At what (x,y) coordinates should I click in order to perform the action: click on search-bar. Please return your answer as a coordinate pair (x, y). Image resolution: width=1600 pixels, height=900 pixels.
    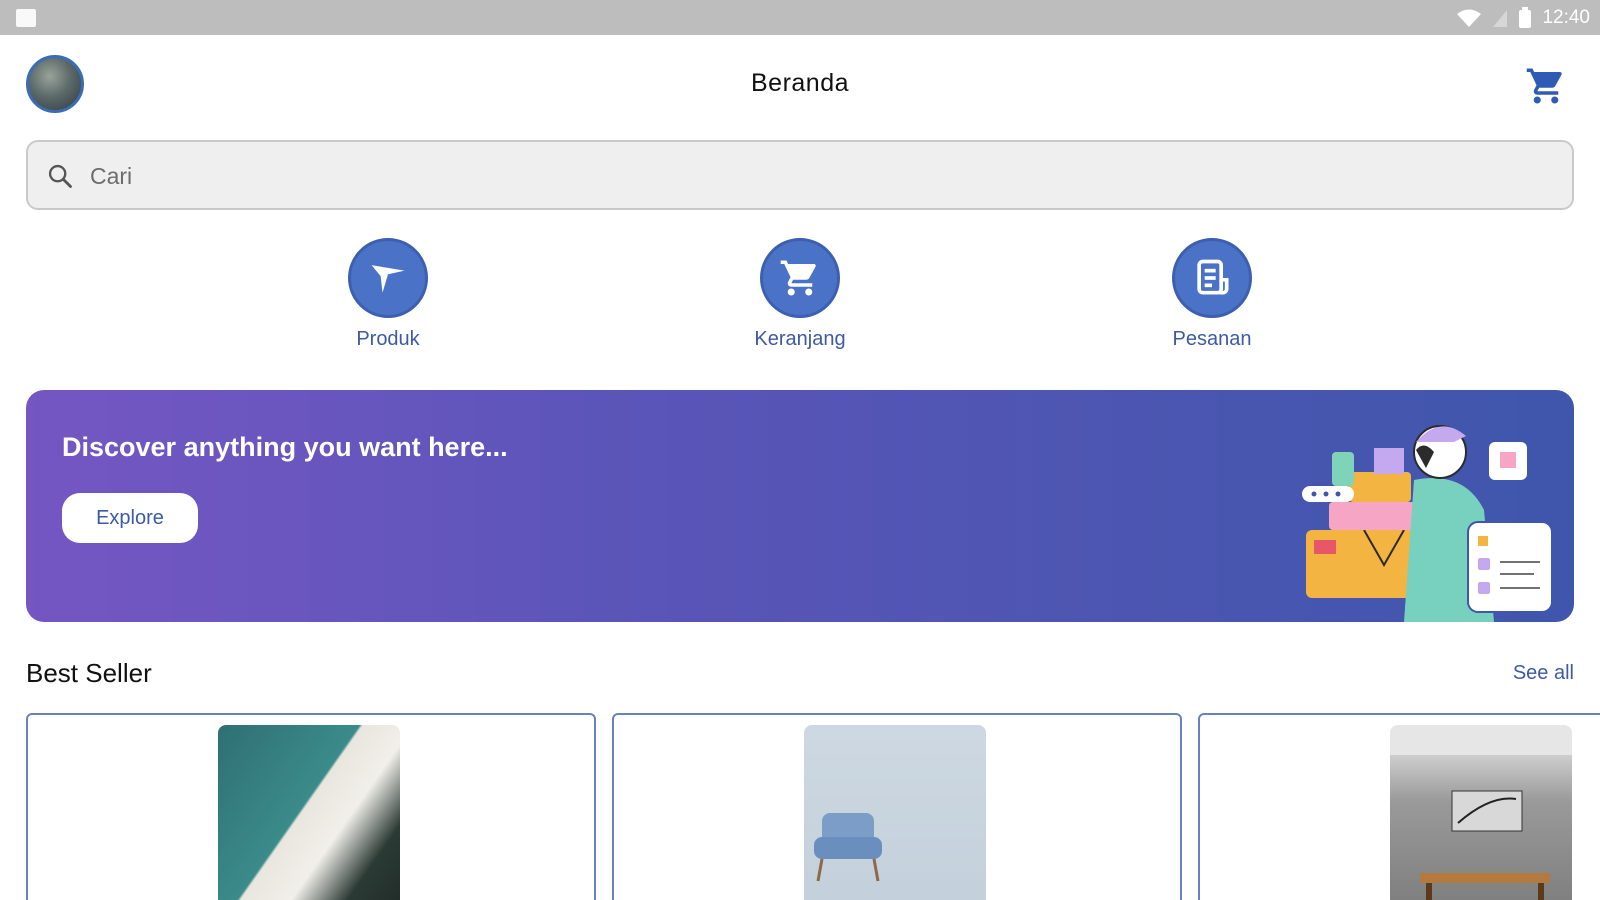
    Looking at the image, I should click on (800, 175).